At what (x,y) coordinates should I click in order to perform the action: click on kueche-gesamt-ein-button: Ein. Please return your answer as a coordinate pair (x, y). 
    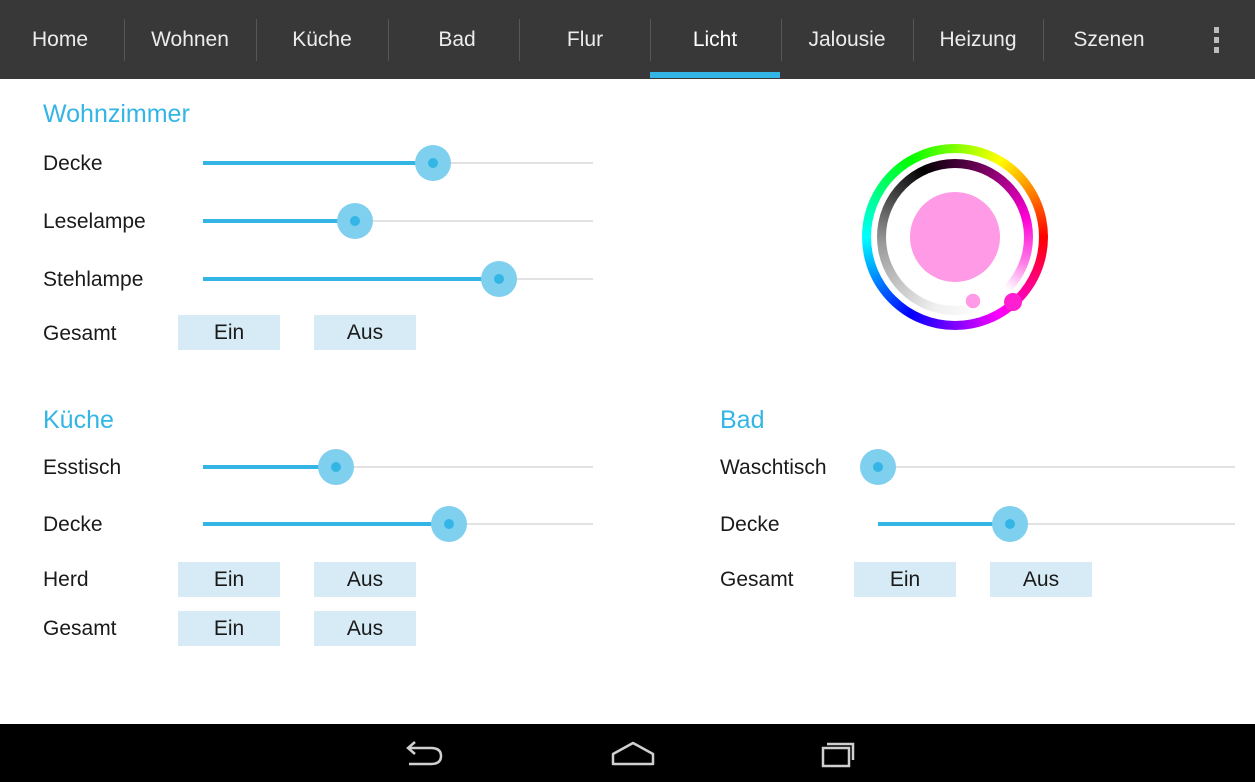
    Looking at the image, I should click on (229, 628).